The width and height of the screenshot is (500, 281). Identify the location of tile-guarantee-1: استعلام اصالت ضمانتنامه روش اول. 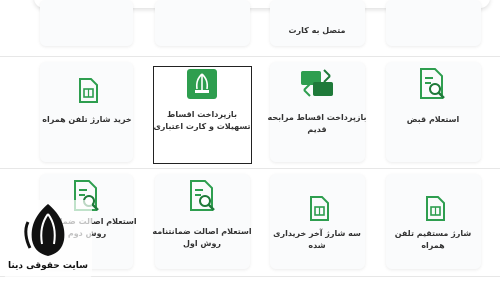
(202, 221).